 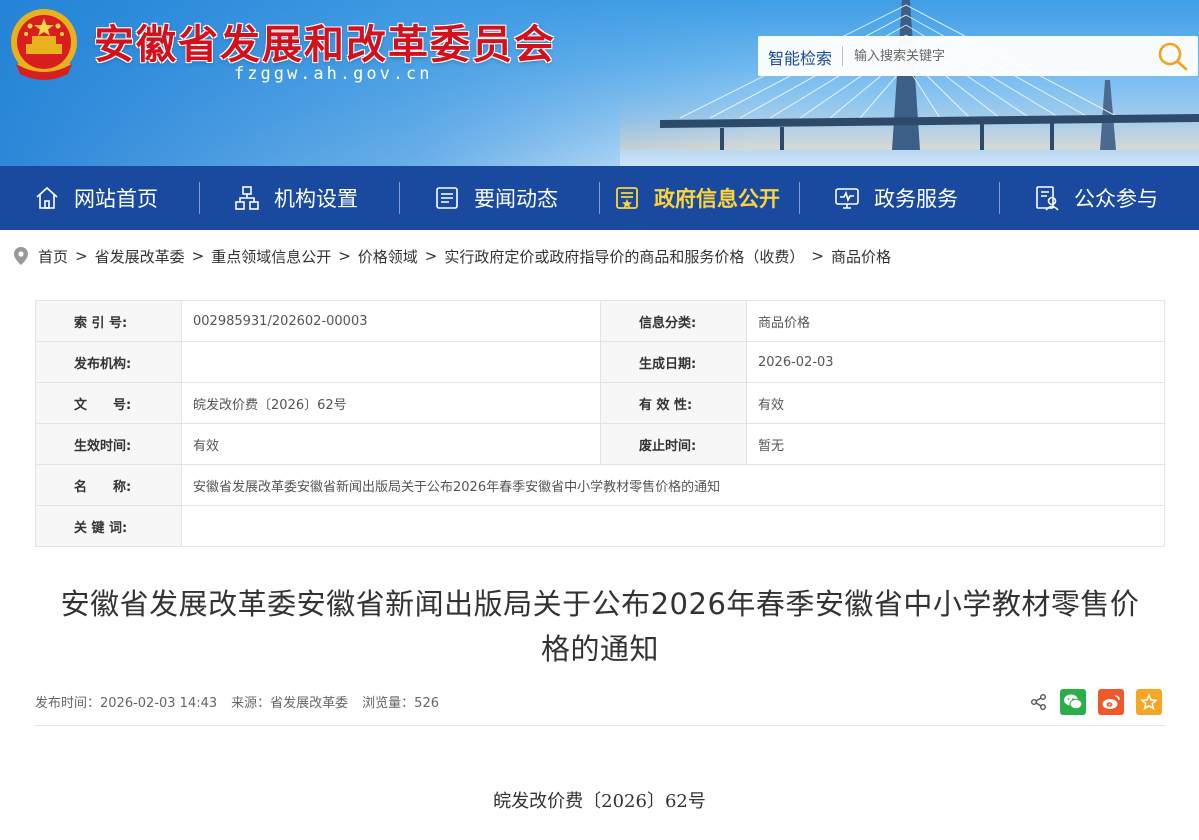 I want to click on org-chart-icon, so click(x=247, y=198).